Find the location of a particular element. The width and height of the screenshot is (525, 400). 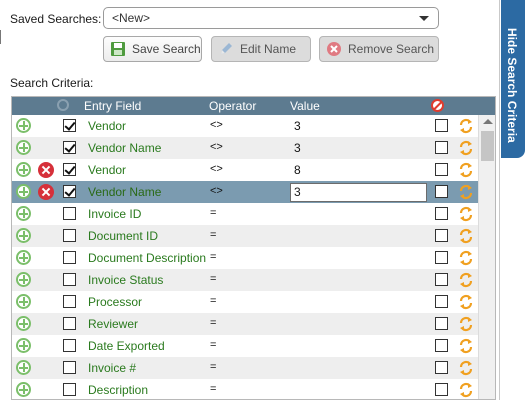

value: 8 is located at coordinates (297, 170).